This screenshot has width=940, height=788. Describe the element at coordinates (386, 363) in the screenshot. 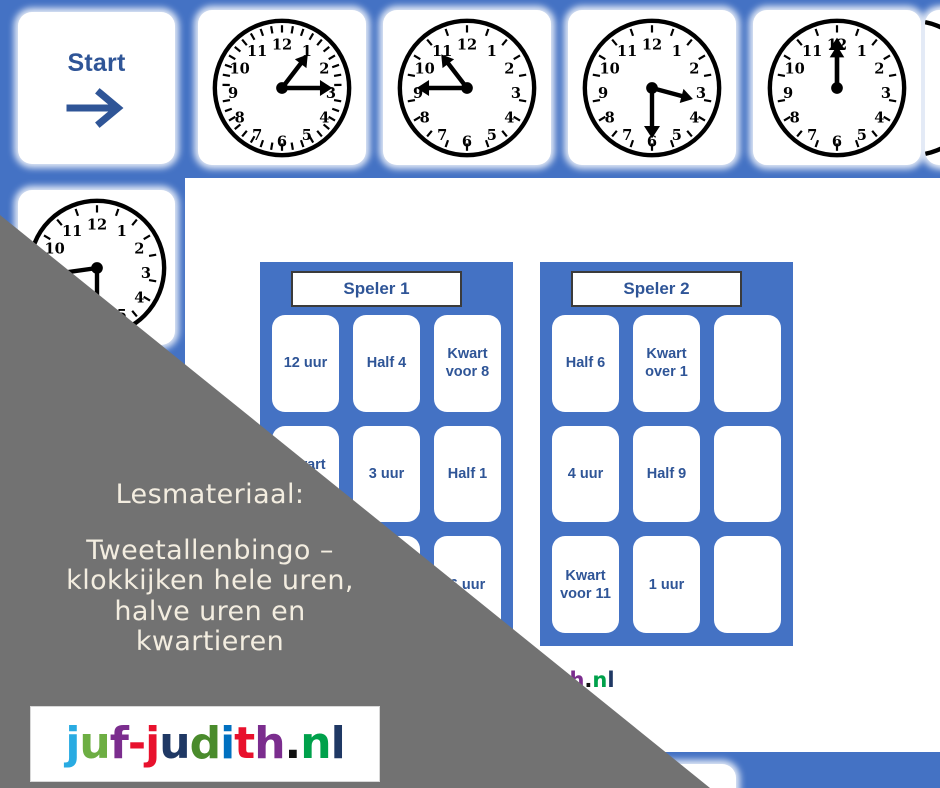

I see `bingo-cell: Half 4` at that location.